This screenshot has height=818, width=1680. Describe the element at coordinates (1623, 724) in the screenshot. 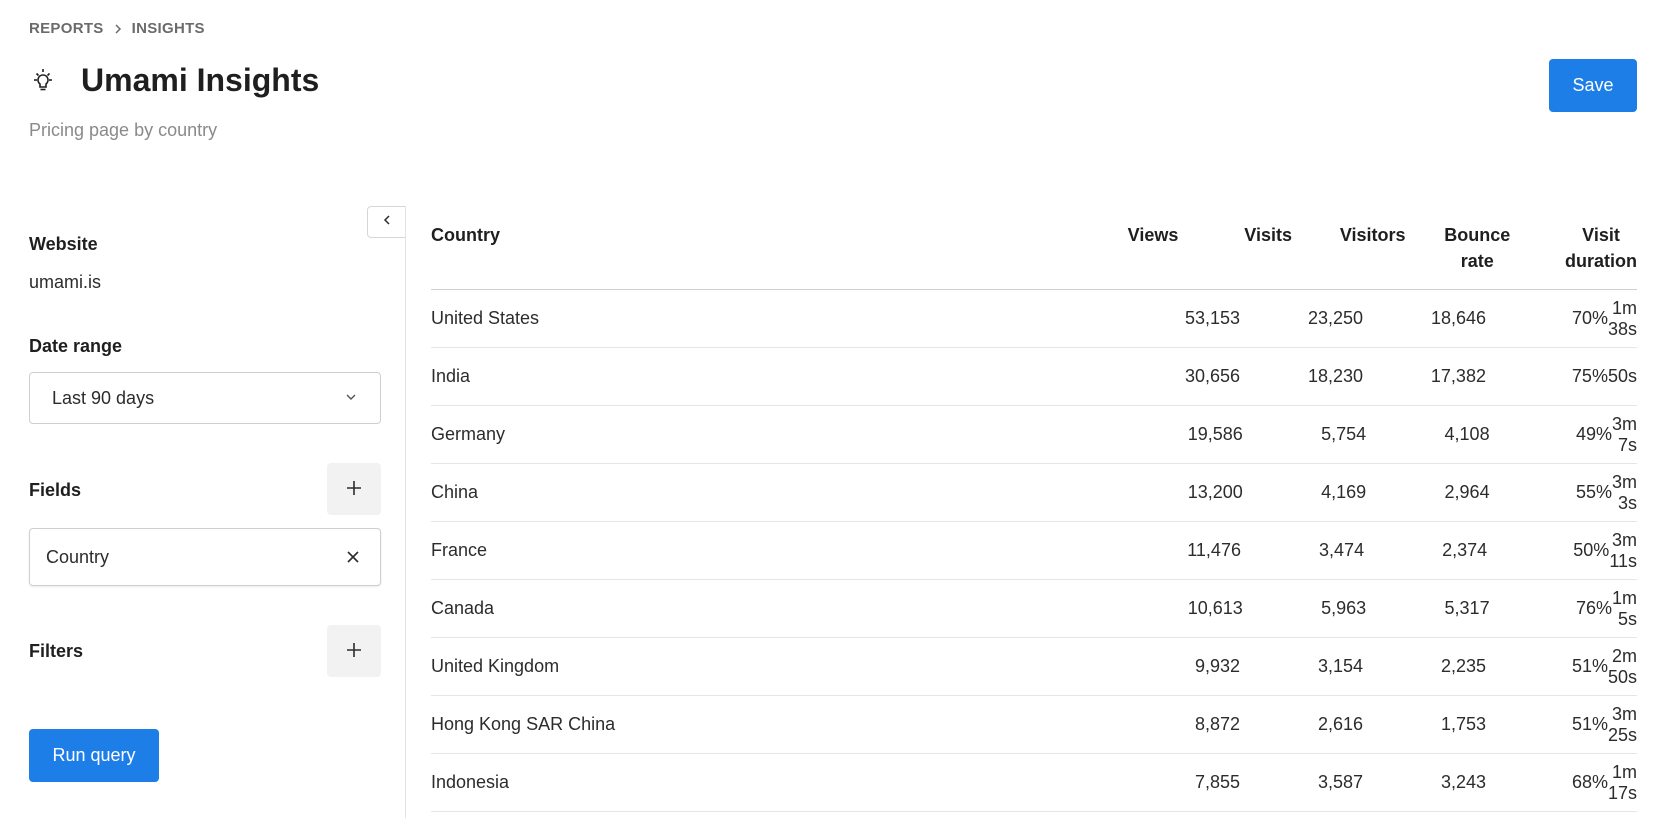

I see `cell-visit-duration: 3m 25s` at that location.